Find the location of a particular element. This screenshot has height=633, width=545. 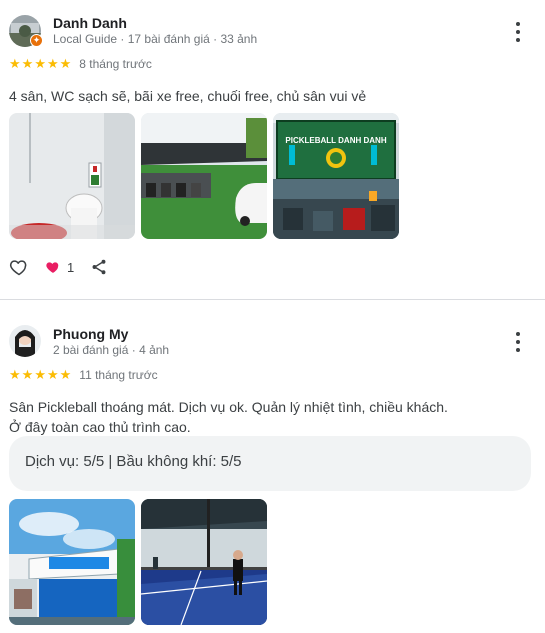

heart-filled-icon is located at coordinates (52, 267).